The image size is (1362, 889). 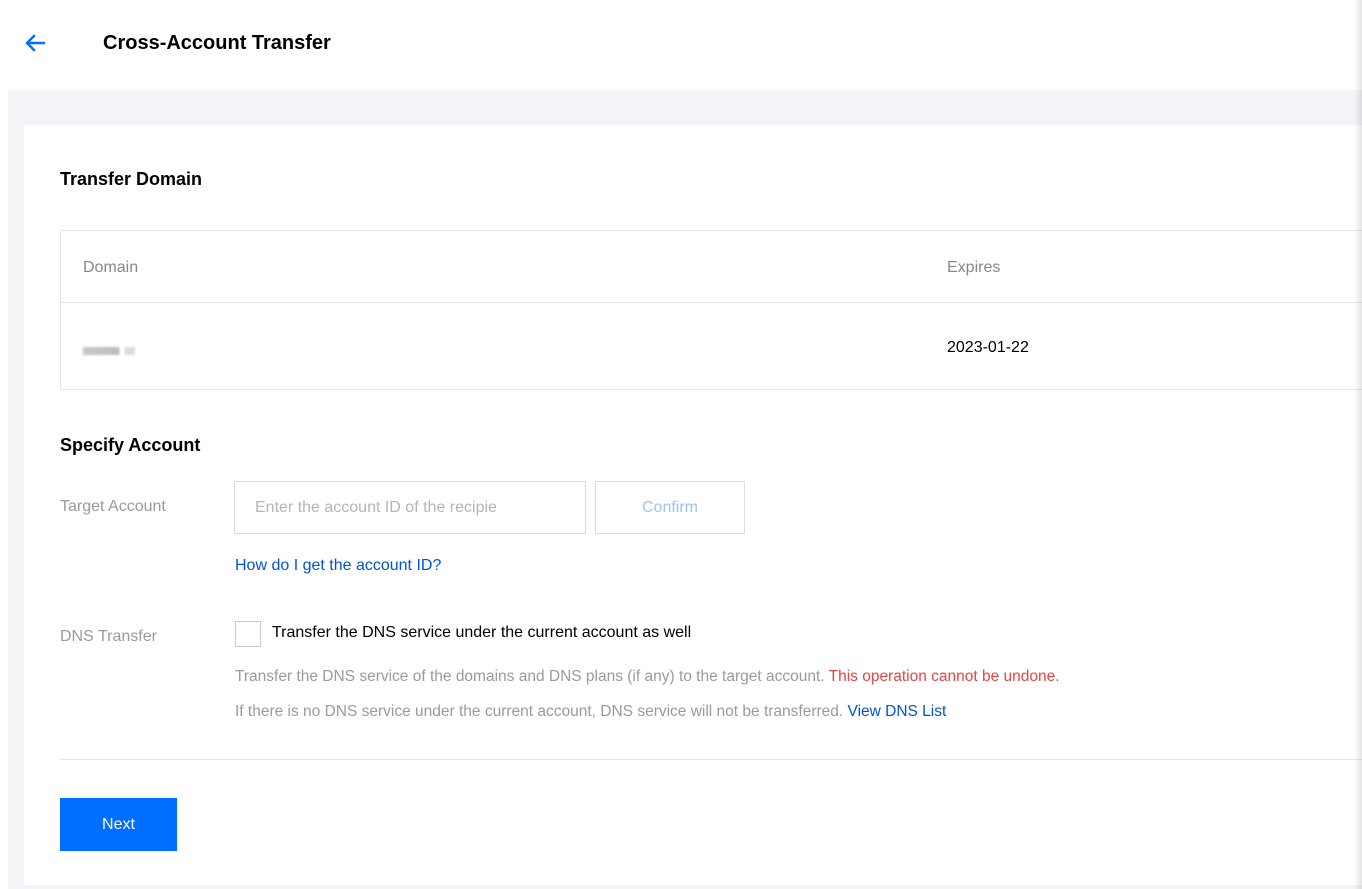 What do you see at coordinates (410, 507) in the screenshot?
I see `target-account-input` at bounding box center [410, 507].